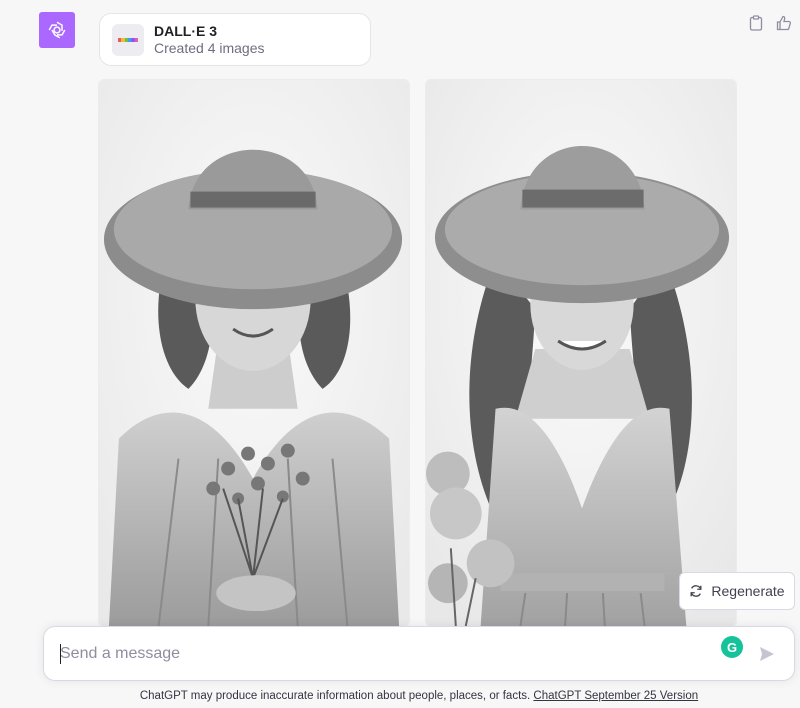  Describe the element at coordinates (748, 591) in the screenshot. I see `regenerate-label: Regenerate` at that location.